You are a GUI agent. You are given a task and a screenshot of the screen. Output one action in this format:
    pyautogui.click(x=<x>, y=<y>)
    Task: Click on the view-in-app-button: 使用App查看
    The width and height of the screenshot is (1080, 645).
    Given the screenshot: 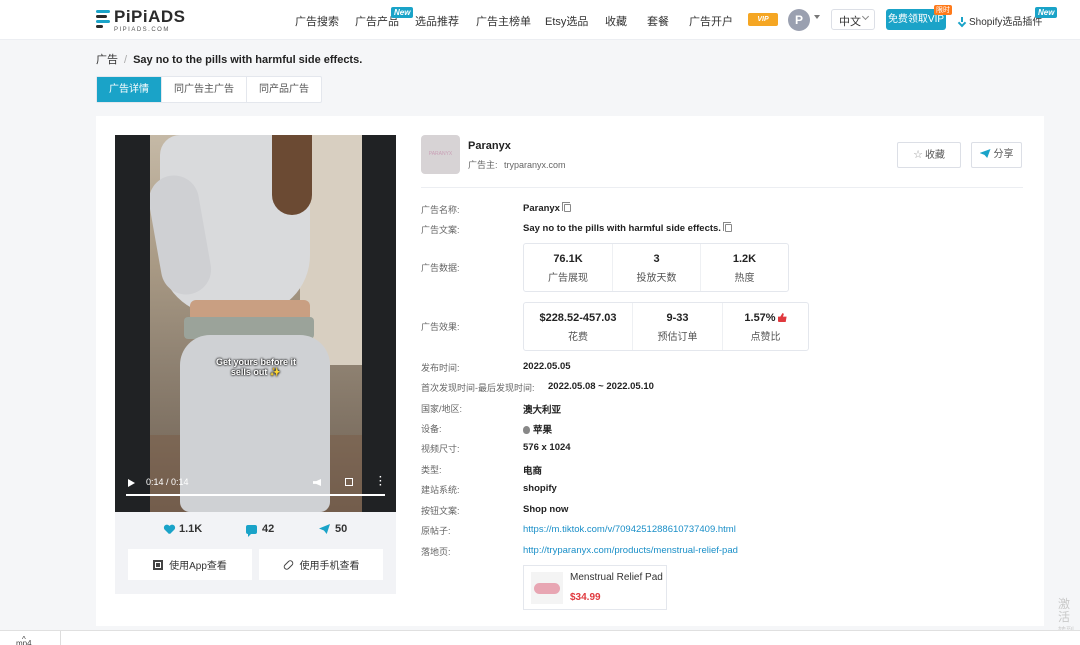 What is the action you would take?
    pyautogui.click(x=190, y=564)
    